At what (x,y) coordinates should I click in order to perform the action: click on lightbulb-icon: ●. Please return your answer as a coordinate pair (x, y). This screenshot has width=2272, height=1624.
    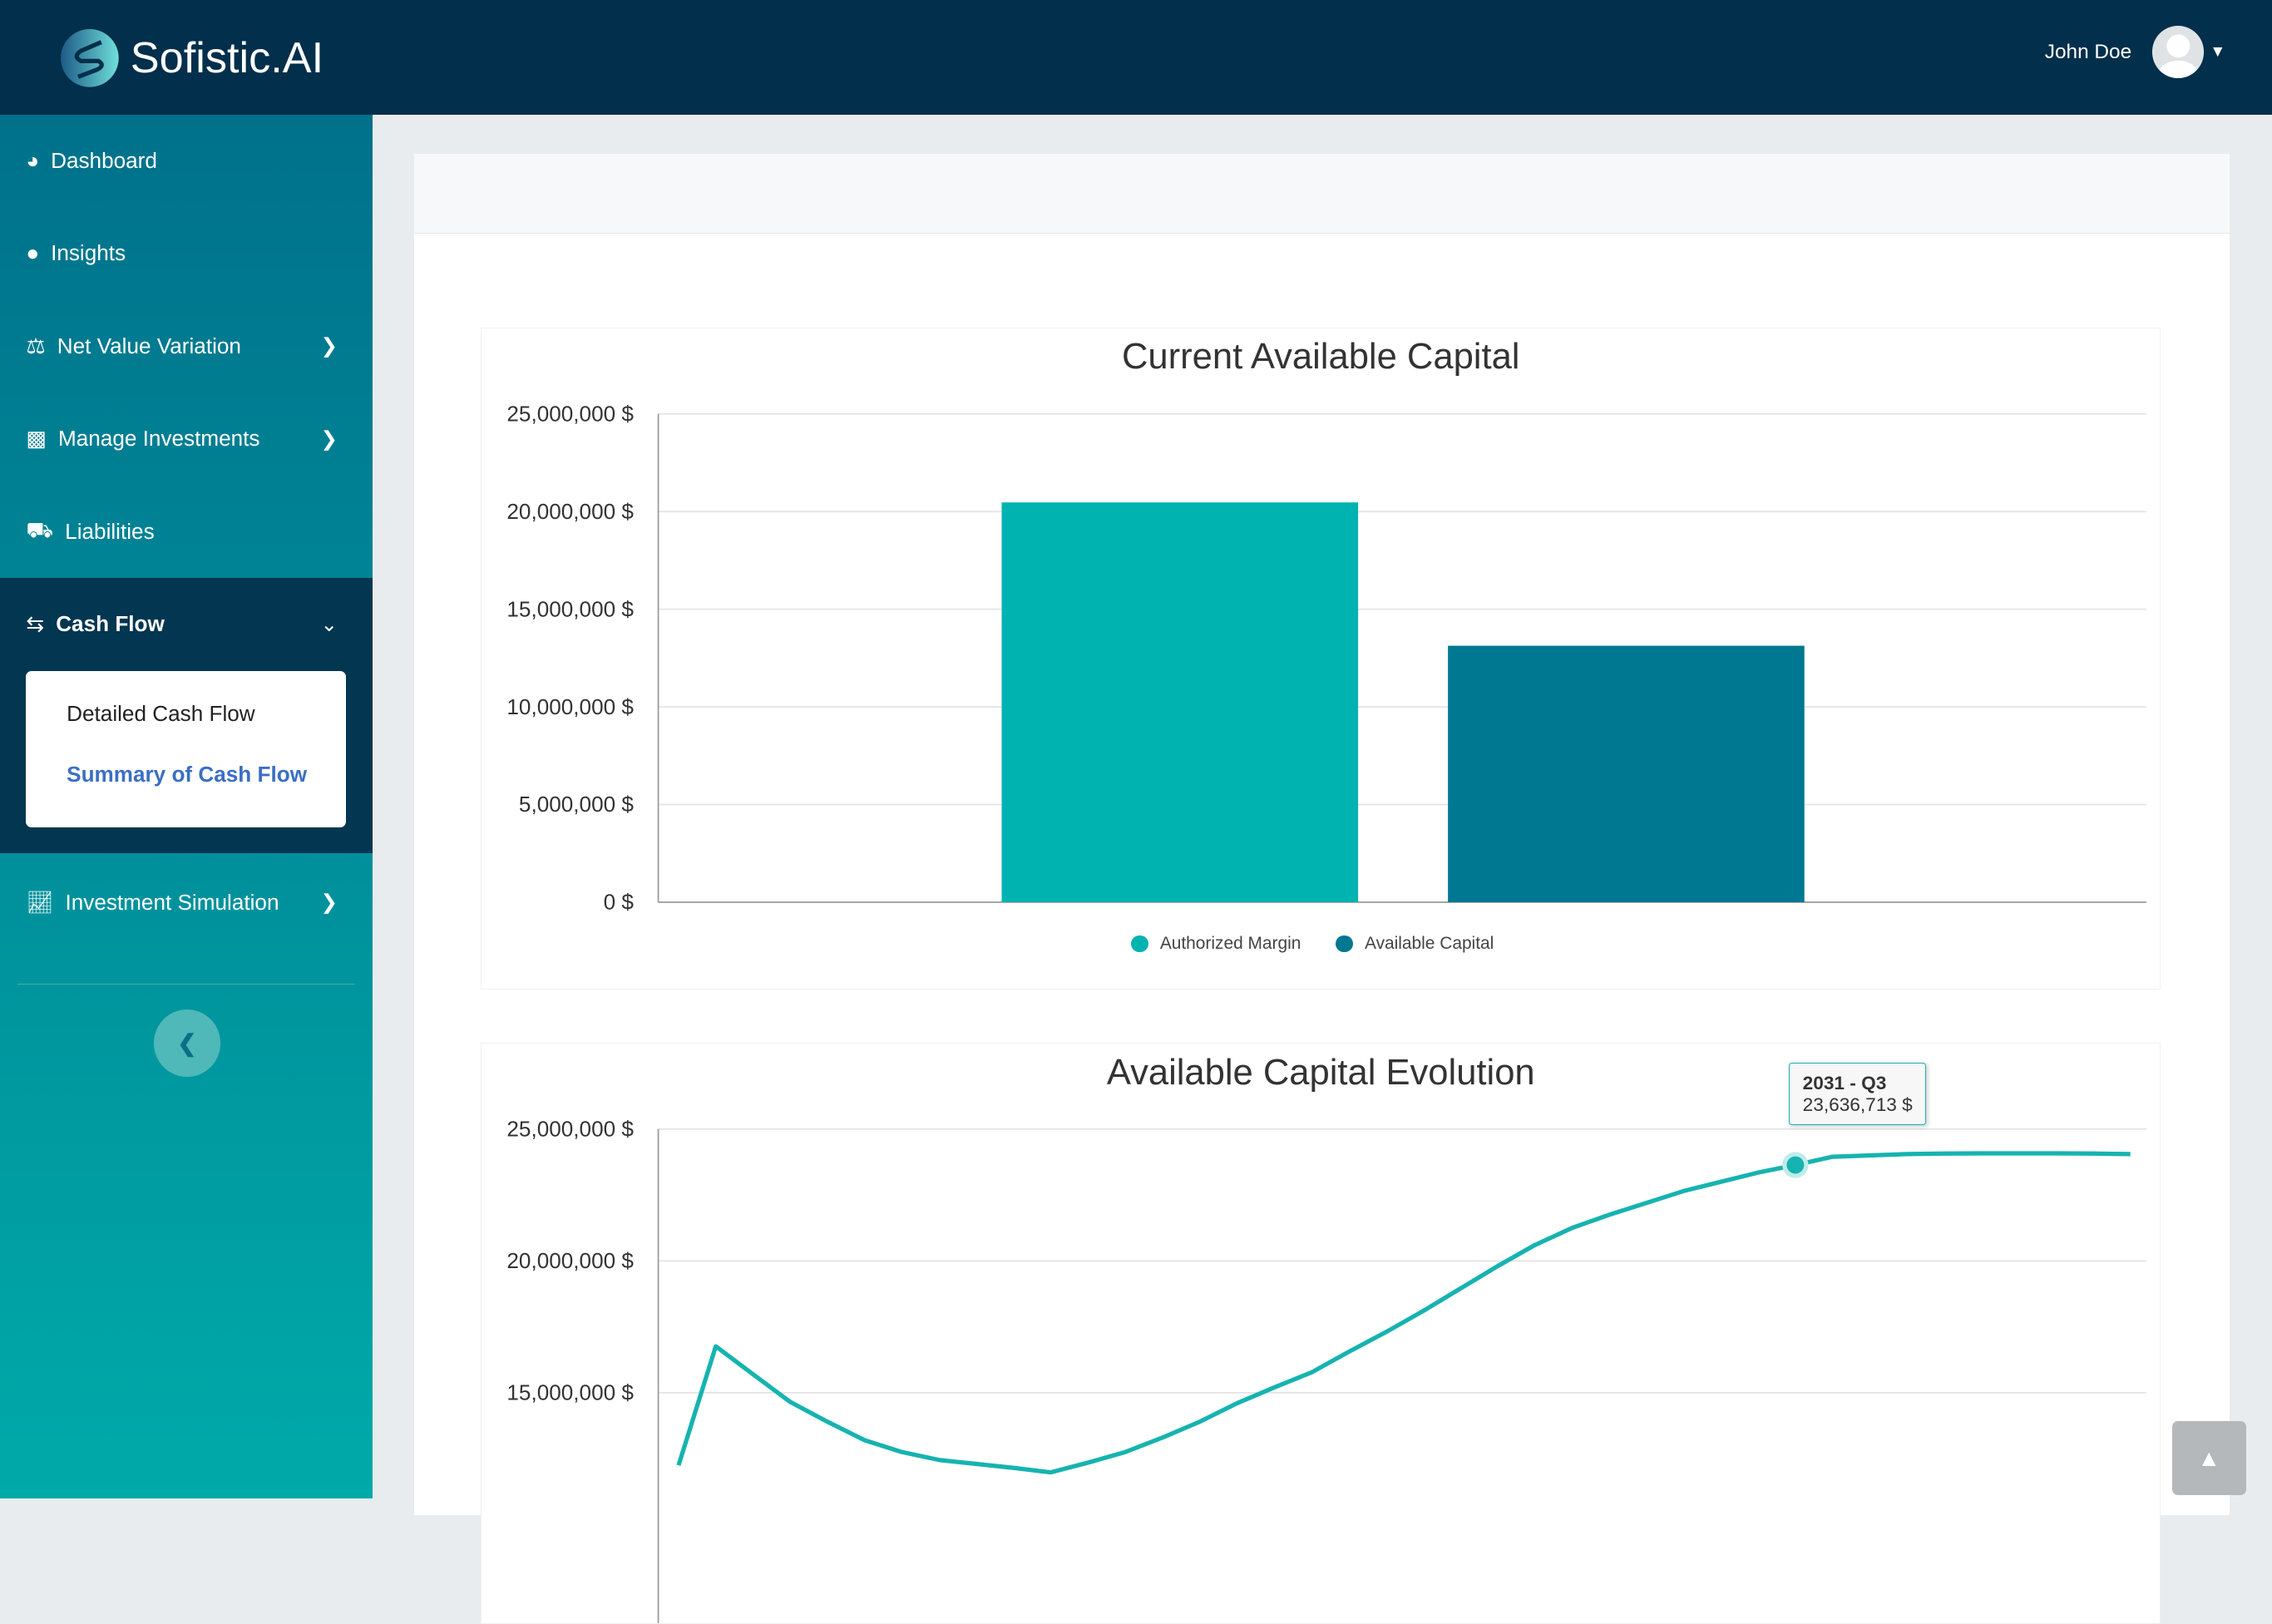
    Looking at the image, I should click on (33, 253).